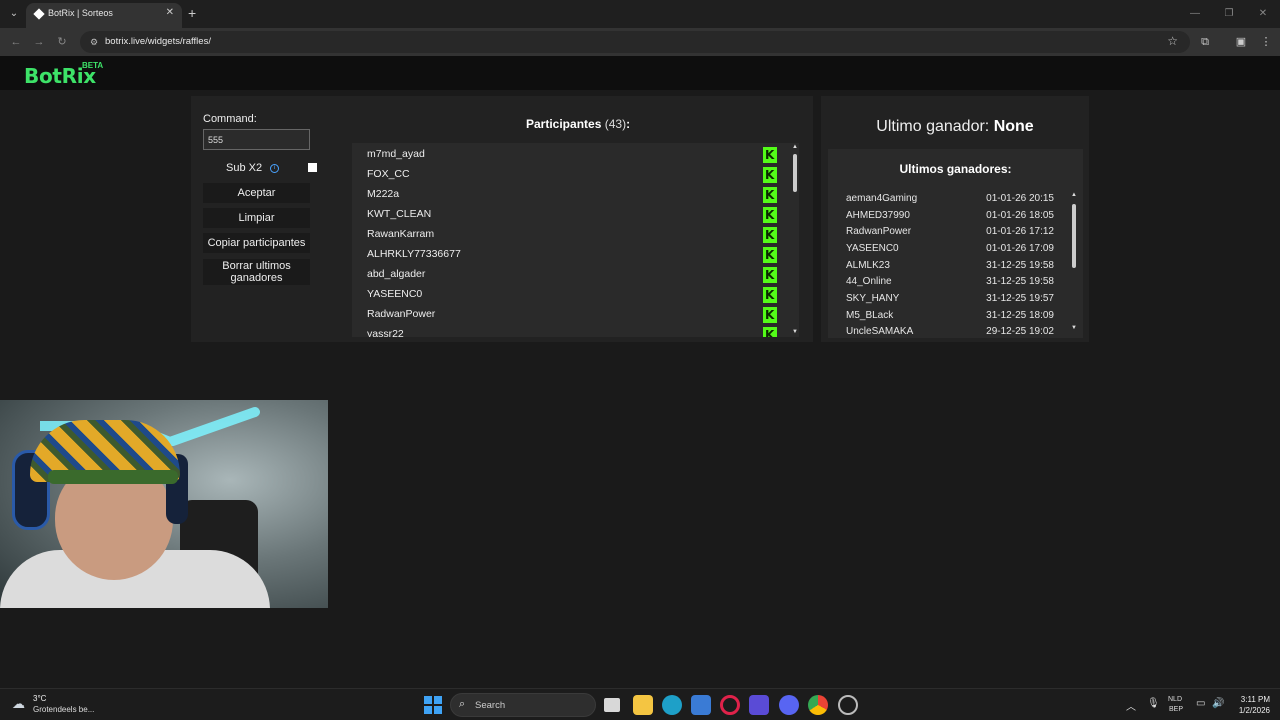  Describe the element at coordinates (880, 331) in the screenshot. I see `winner-name: UncleSAMAKA` at that location.